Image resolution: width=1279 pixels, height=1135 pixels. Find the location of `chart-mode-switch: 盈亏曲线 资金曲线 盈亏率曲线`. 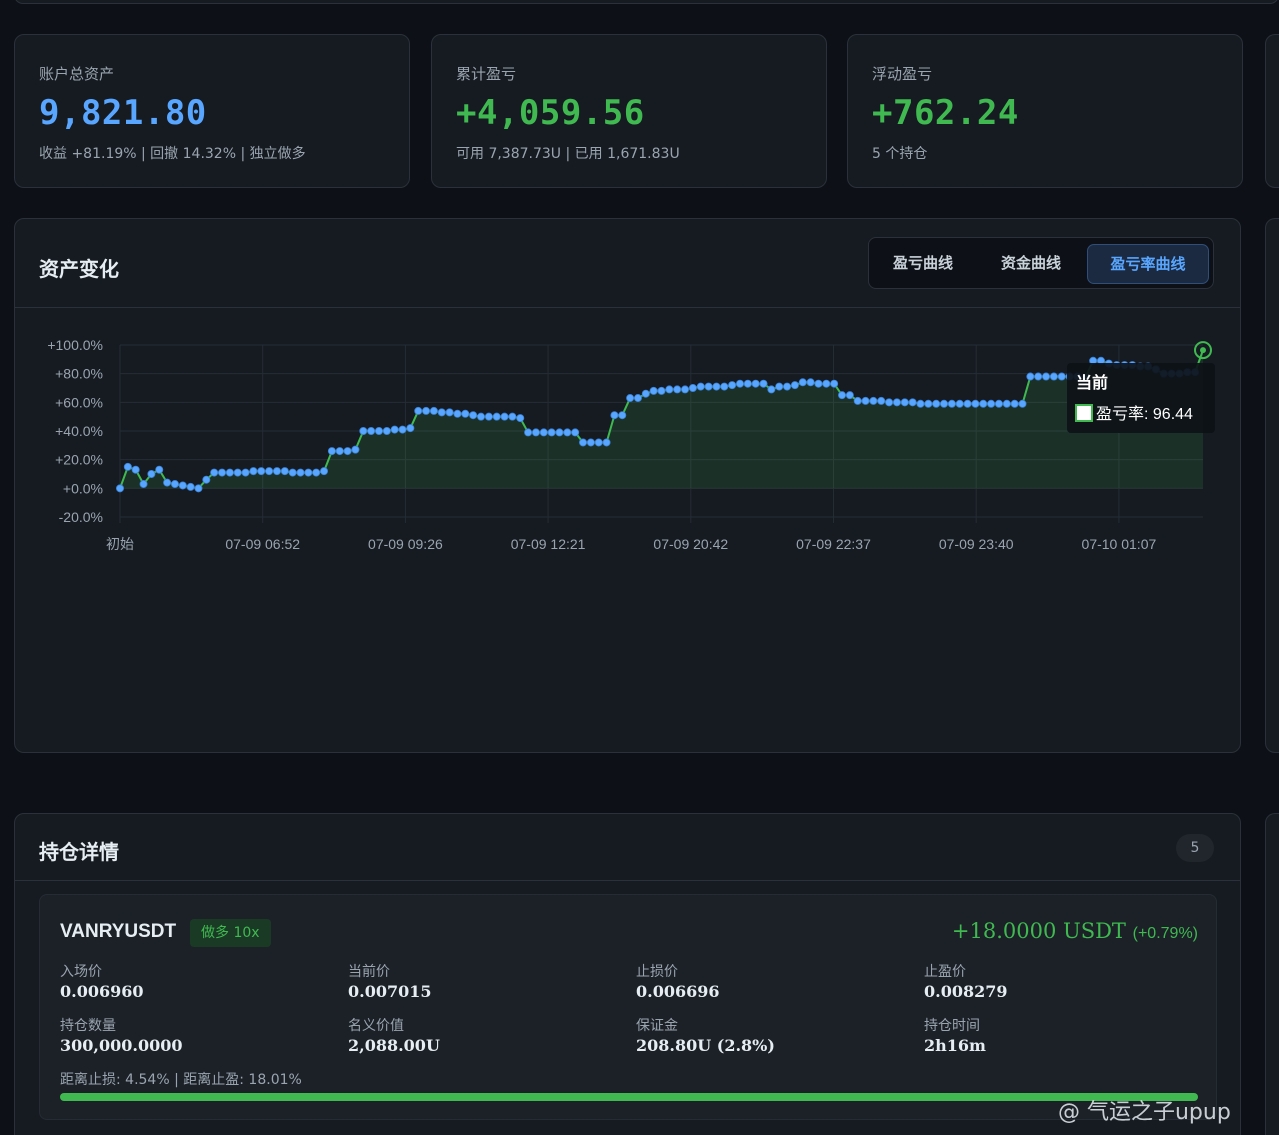

chart-mode-switch: 盈亏曲线 资金曲线 盈亏率曲线 is located at coordinates (1041, 263).